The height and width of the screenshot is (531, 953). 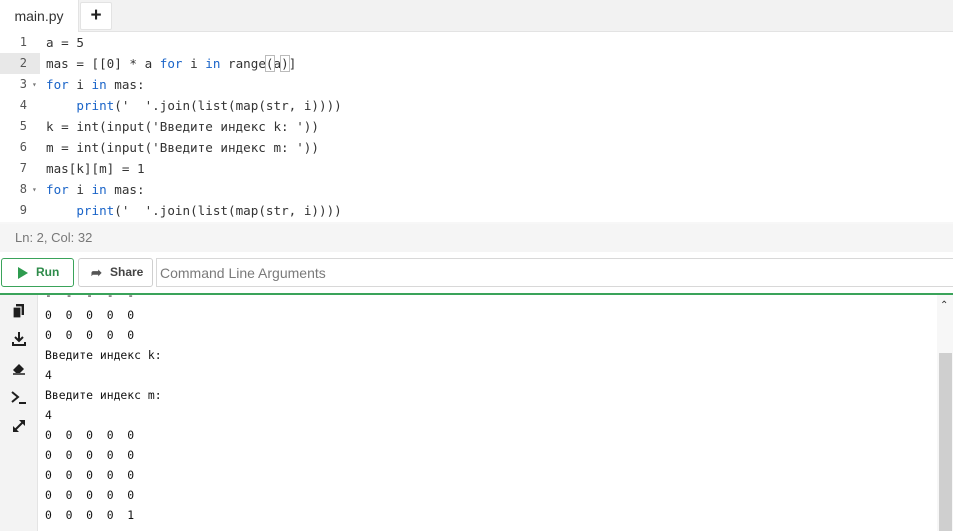 I want to click on scrollbar-thumb, so click(x=945, y=442).